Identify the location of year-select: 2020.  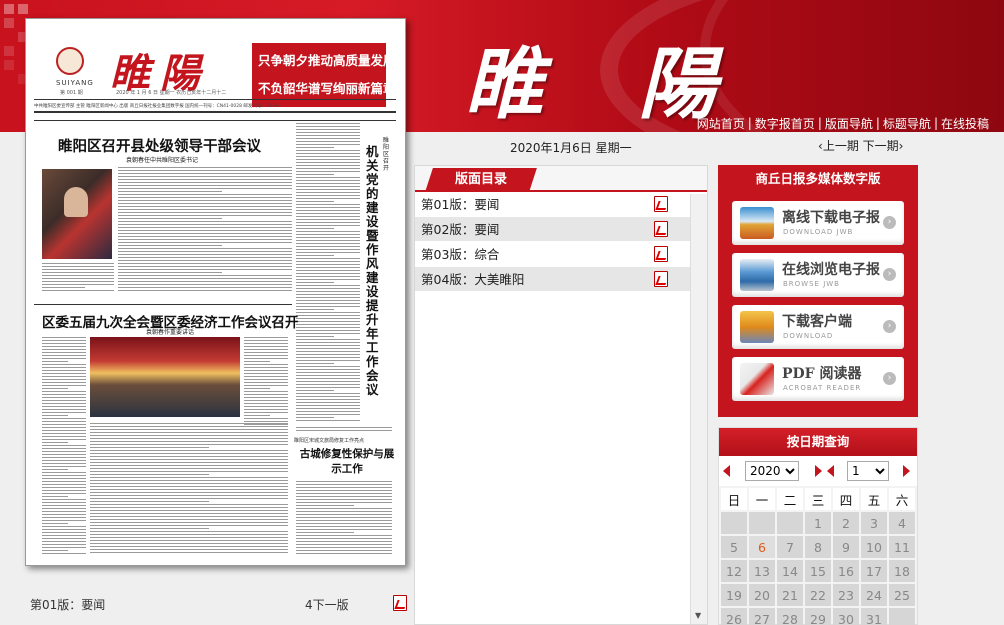
(772, 471).